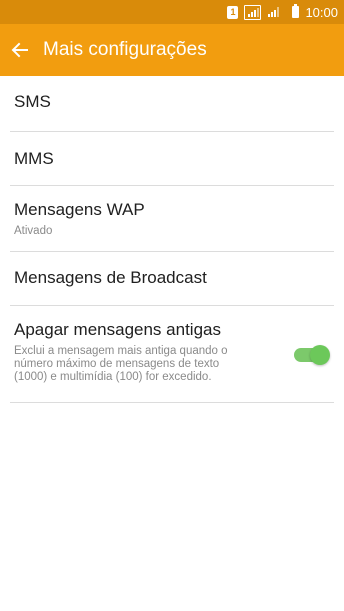 The image size is (344, 611). I want to click on signal-strength-2-icon, so click(273, 12).